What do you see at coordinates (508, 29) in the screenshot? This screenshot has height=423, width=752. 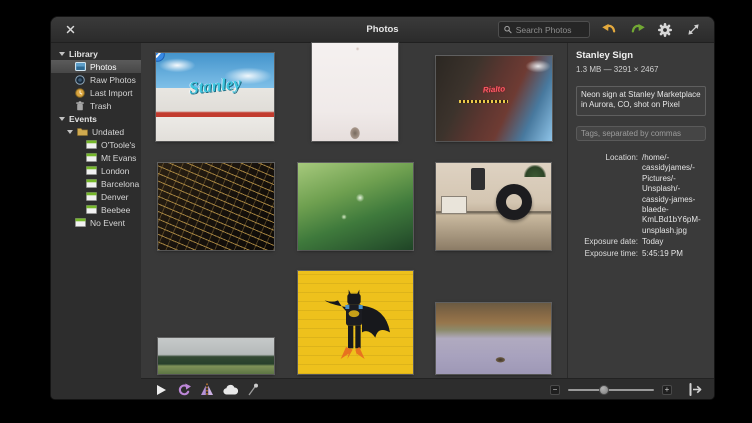 I see `search-icon` at bounding box center [508, 29].